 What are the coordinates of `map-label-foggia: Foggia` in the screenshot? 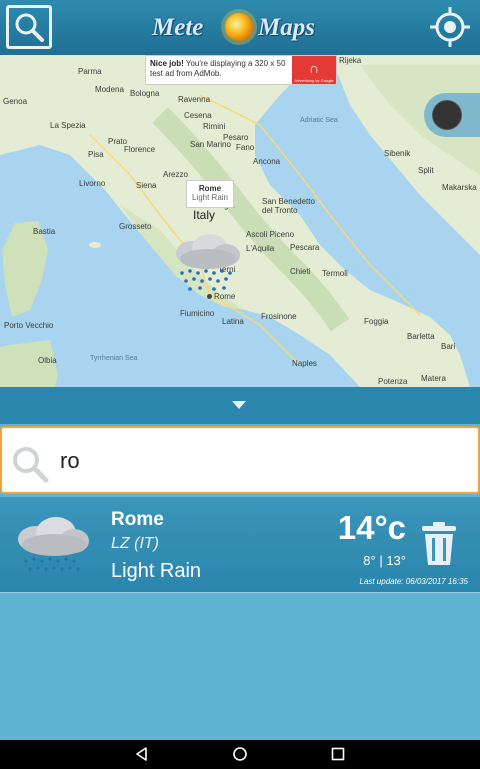 It's located at (376, 321).